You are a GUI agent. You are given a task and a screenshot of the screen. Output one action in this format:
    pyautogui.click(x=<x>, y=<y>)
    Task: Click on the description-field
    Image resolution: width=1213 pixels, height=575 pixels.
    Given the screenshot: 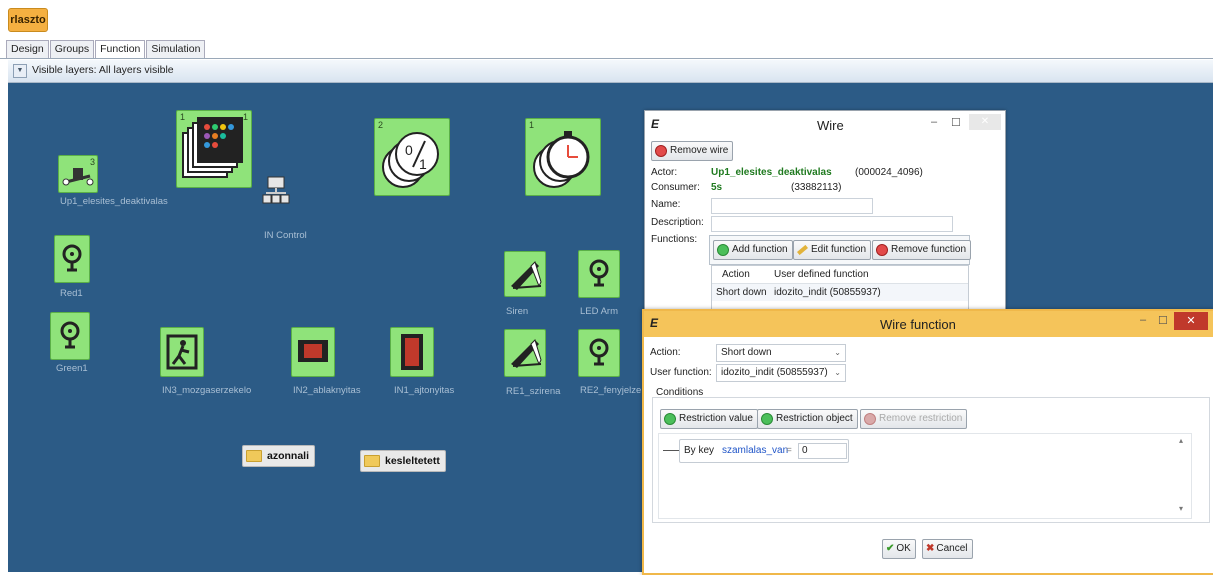 What is the action you would take?
    pyautogui.click(x=832, y=224)
    